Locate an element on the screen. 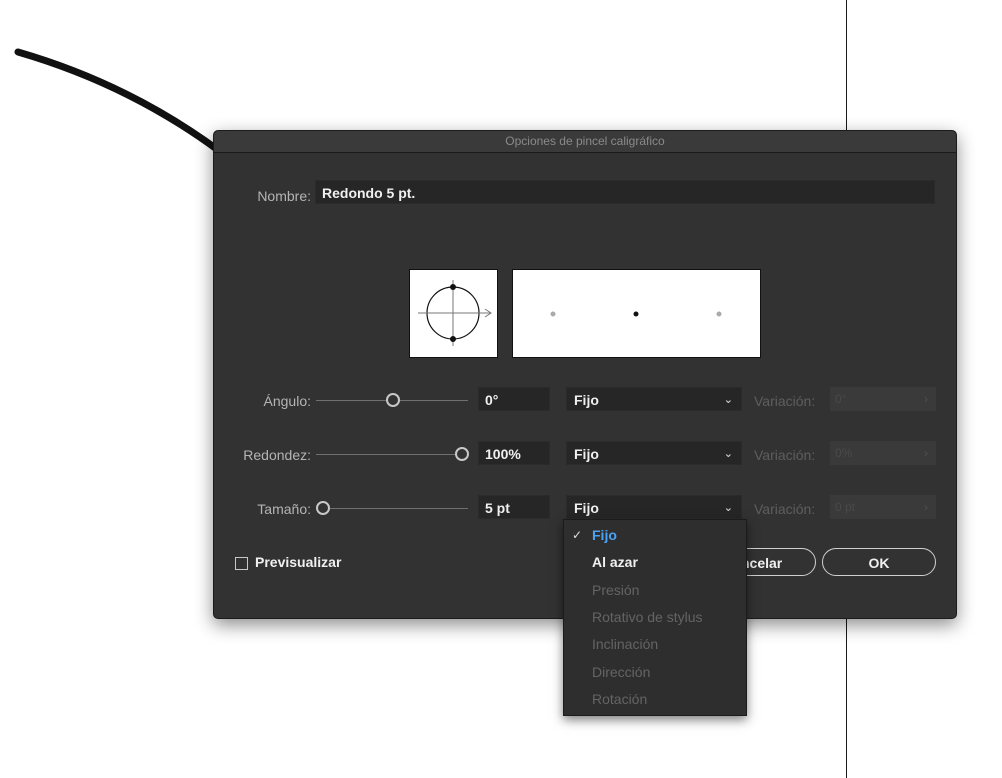 This screenshot has width=1002, height=778. brush-angle-icon is located at coordinates (455, 313).